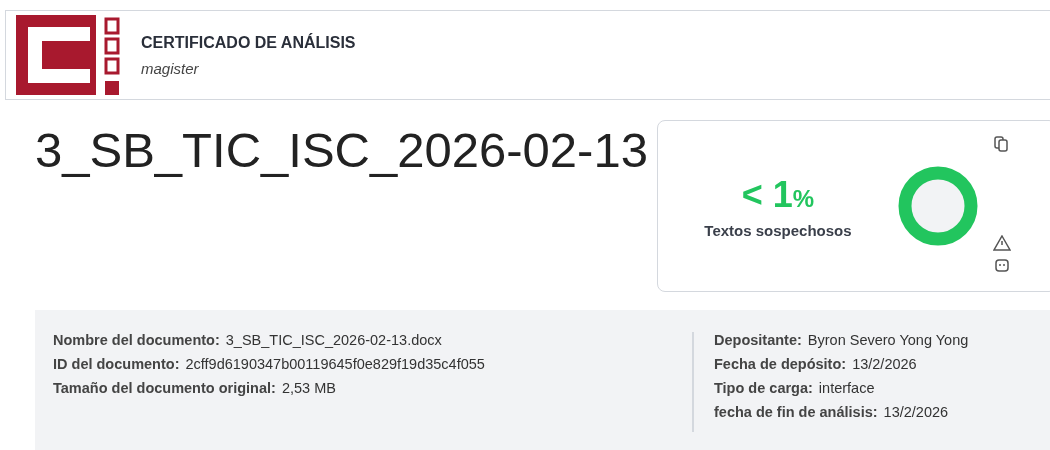  I want to click on field-value: Byron Severo Yong Yong, so click(888, 340).